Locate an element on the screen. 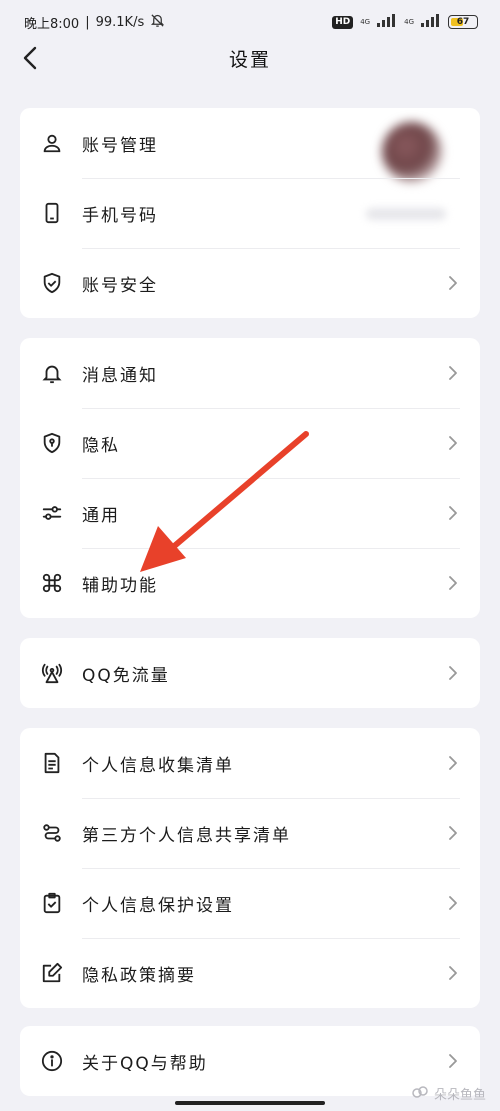  mute-bell-icon is located at coordinates (157, 22).